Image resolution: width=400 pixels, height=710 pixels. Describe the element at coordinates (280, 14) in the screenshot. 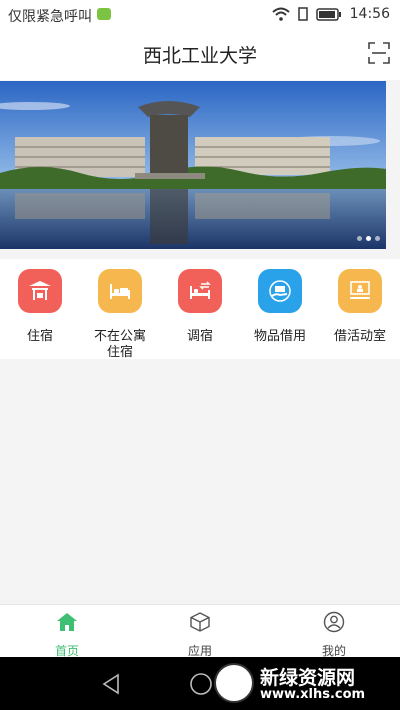

I see `wifi-icon` at that location.